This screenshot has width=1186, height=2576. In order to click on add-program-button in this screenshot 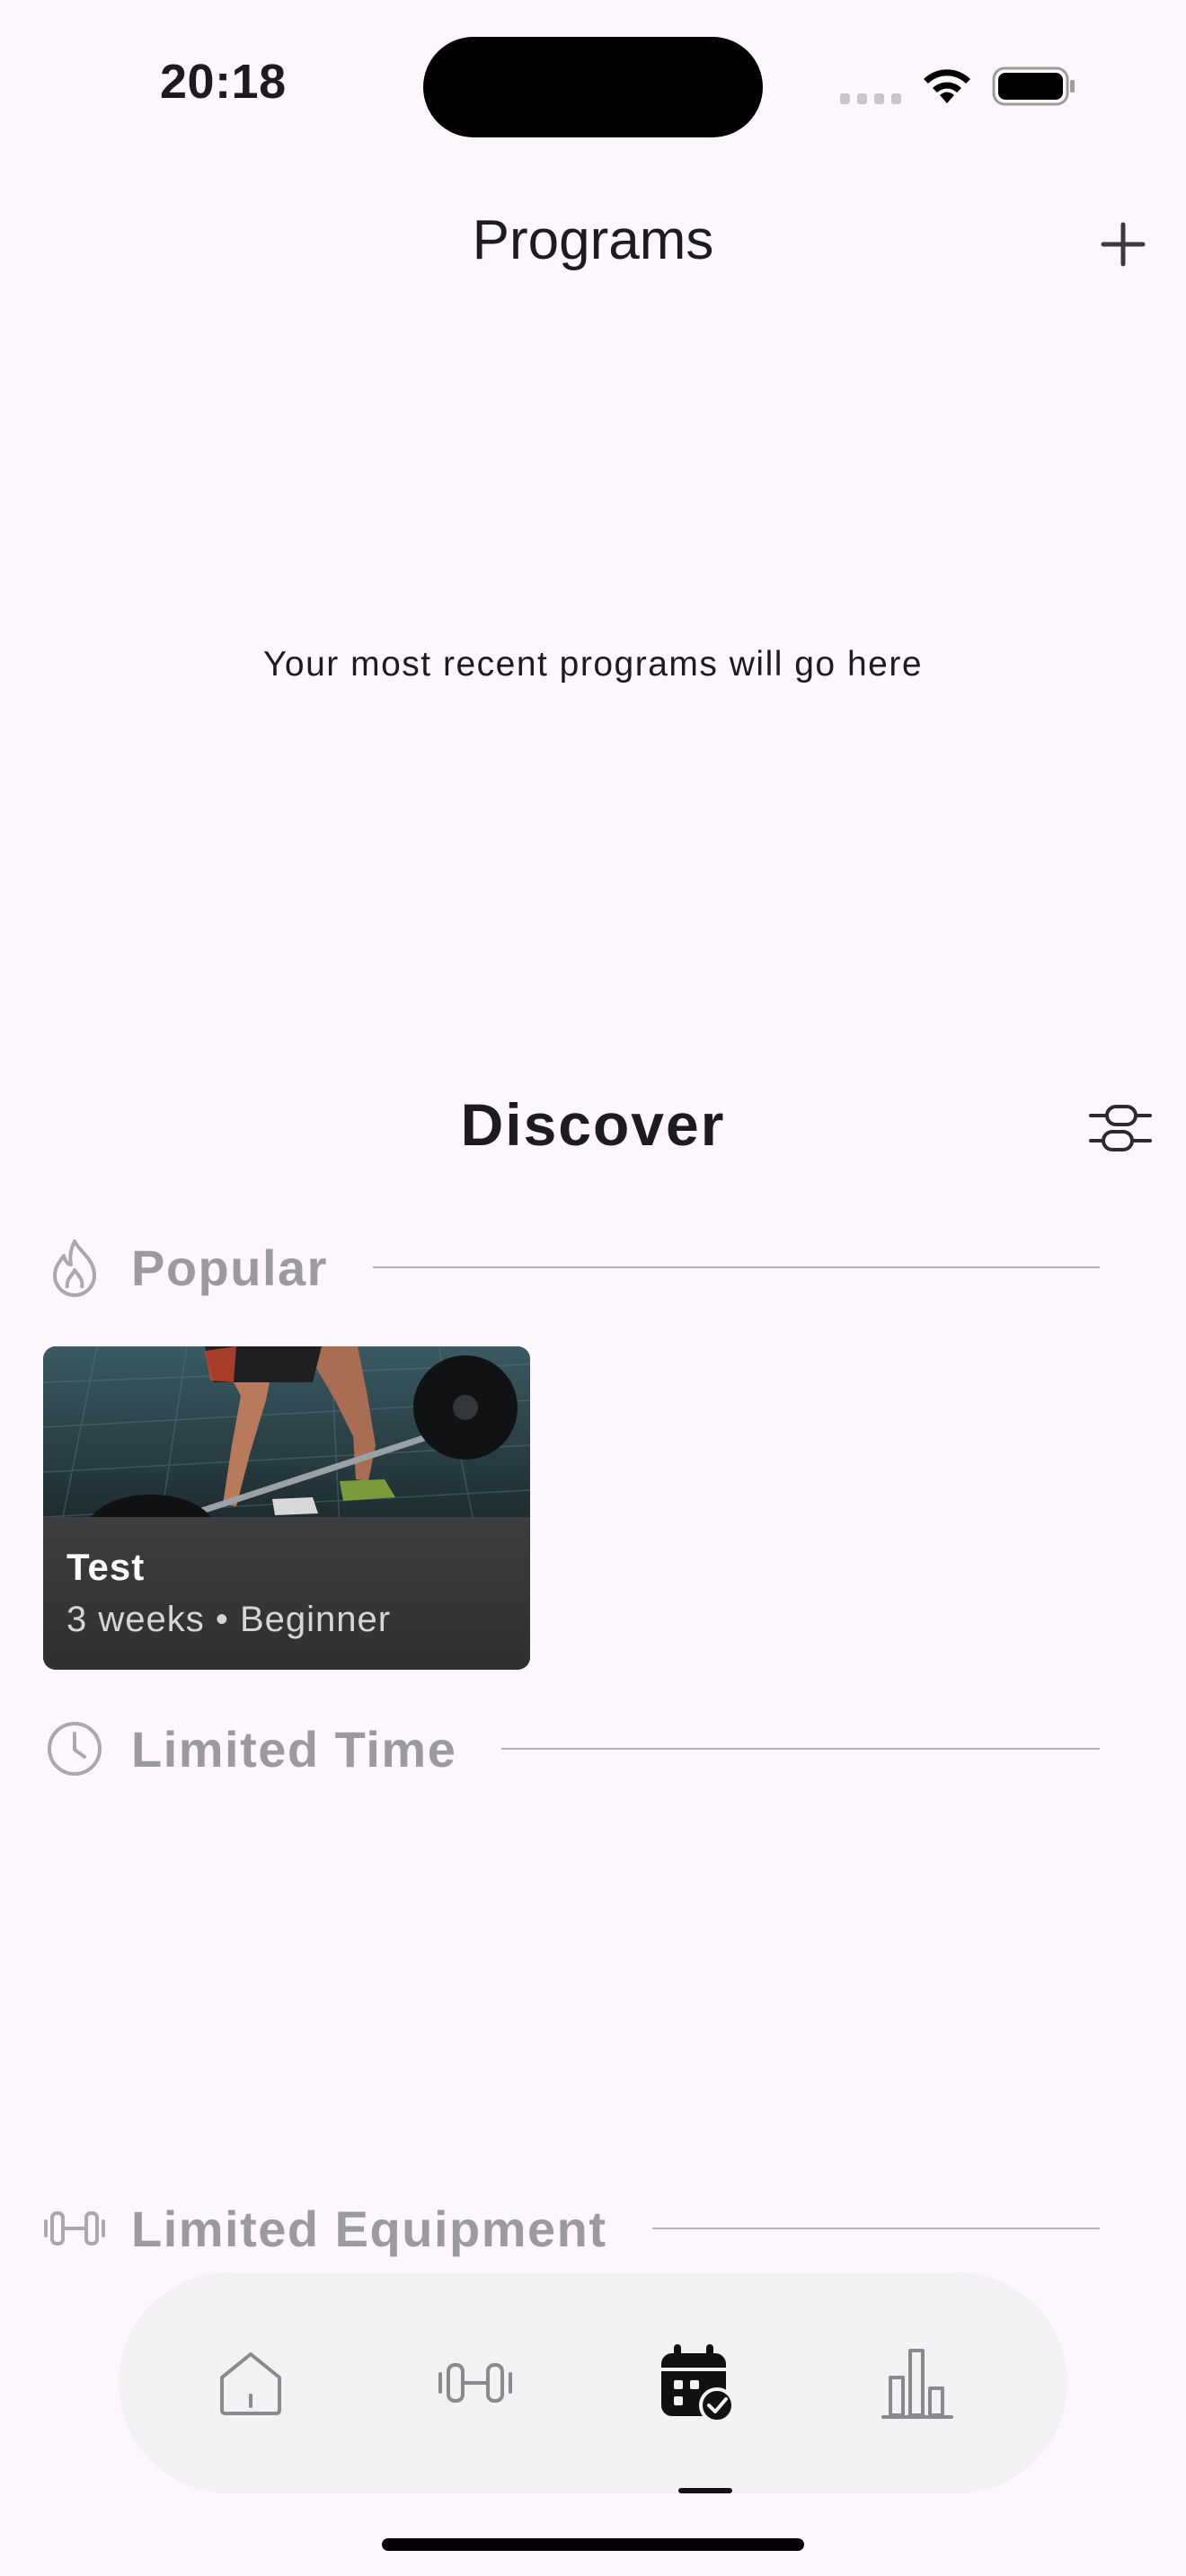, I will do `click(1123, 244)`.